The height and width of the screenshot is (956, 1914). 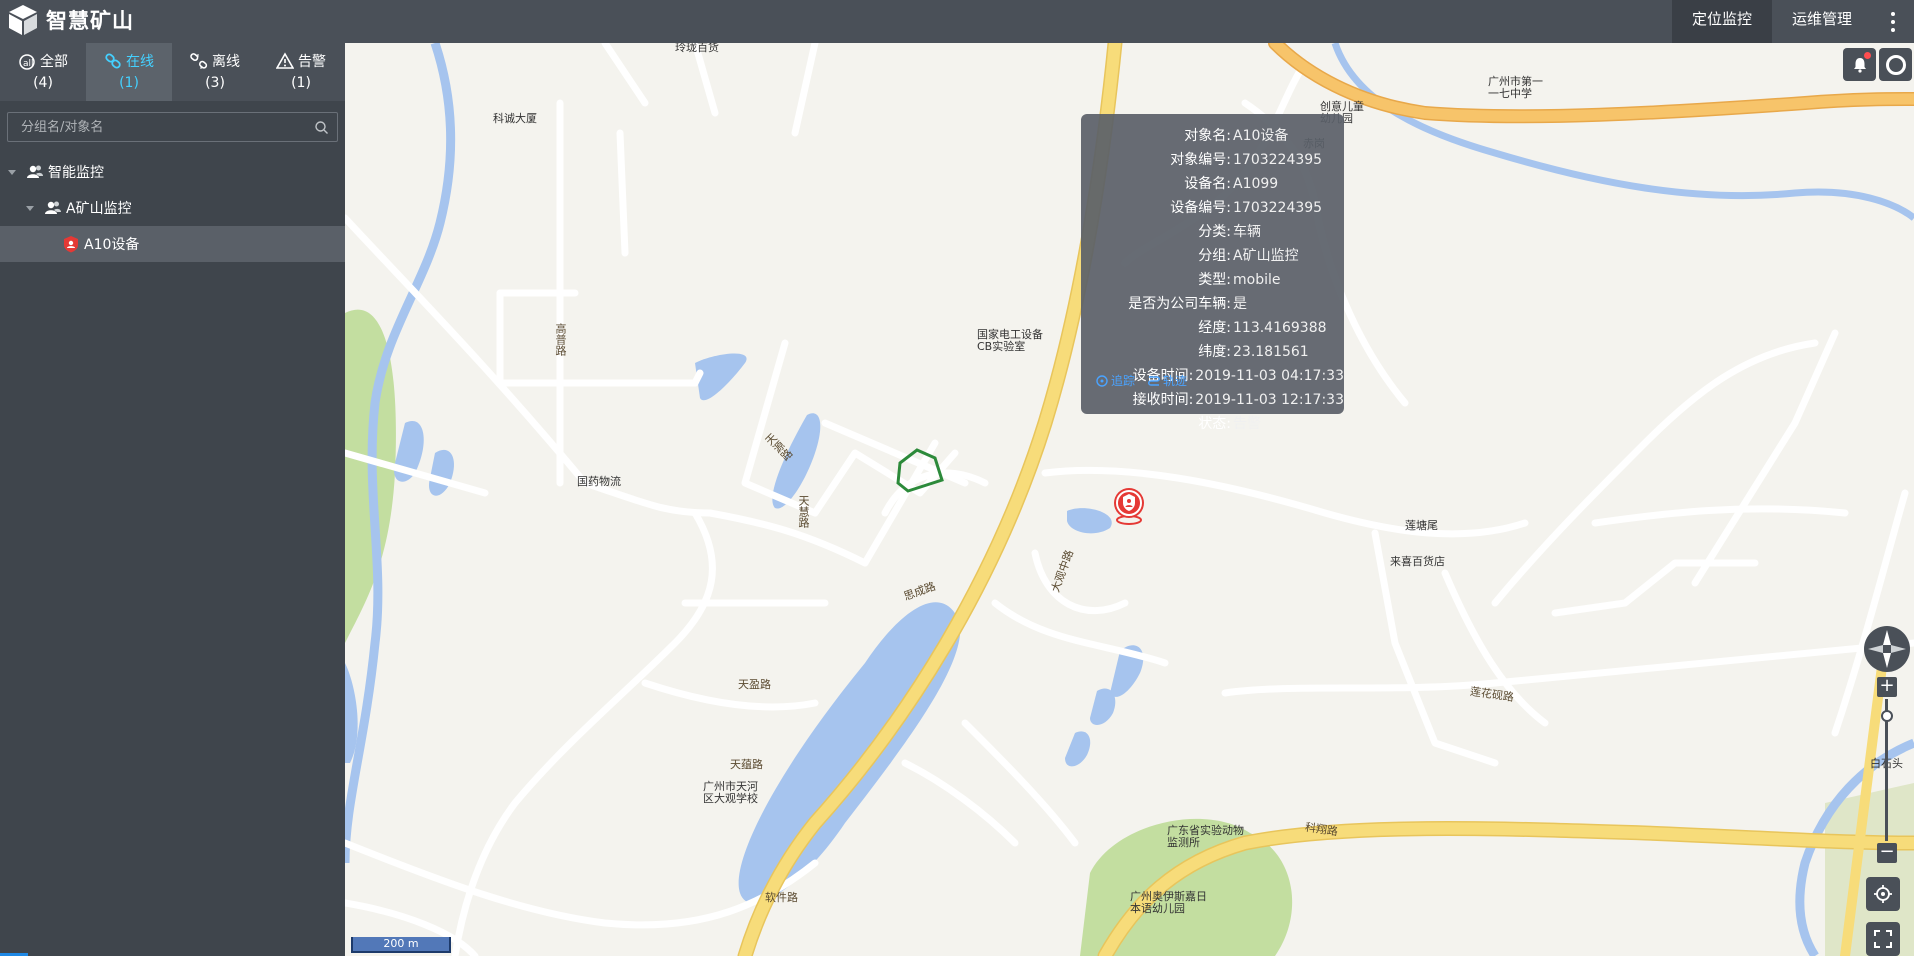 I want to click on tree-node-group: A矿山监控, so click(x=172, y=208).